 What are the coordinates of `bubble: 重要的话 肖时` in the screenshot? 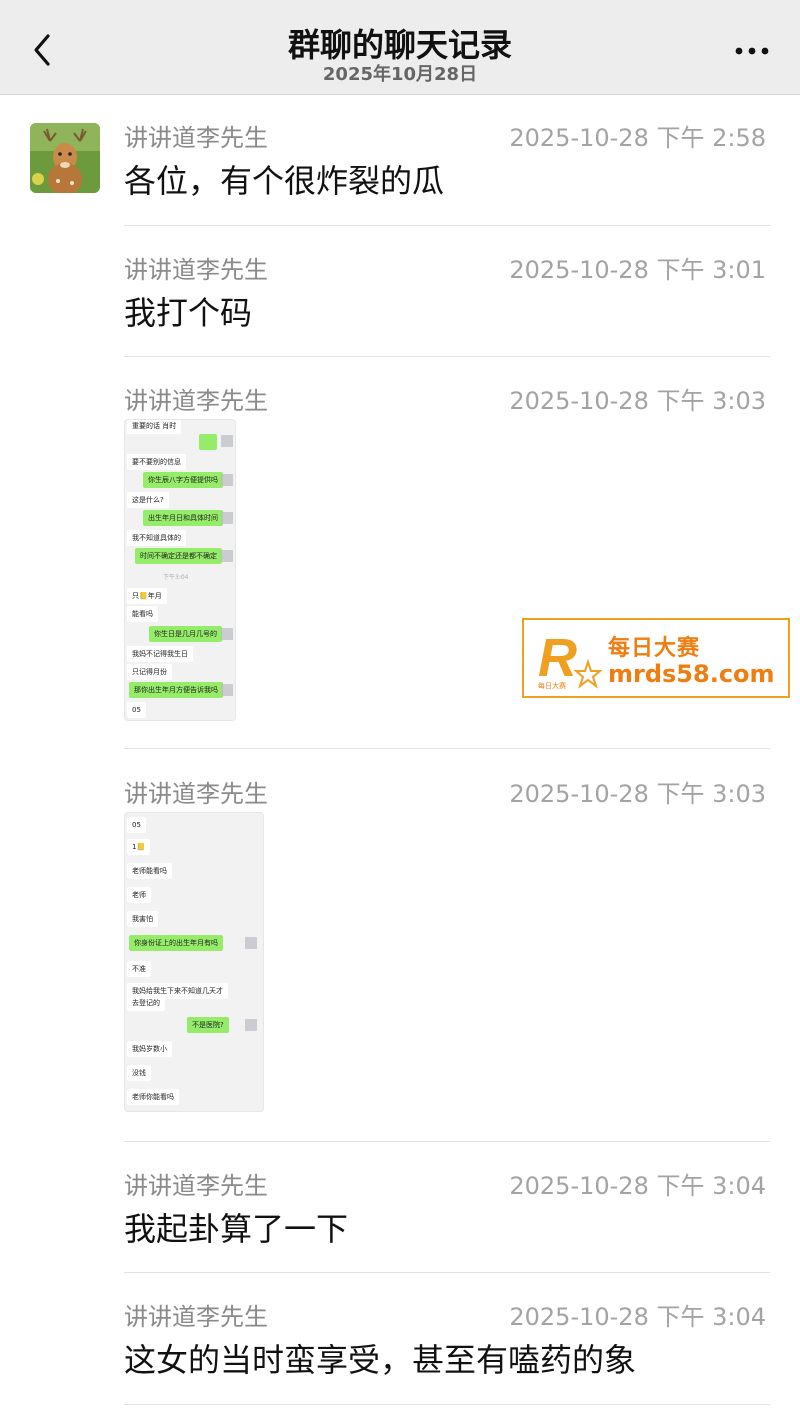 It's located at (154, 427).